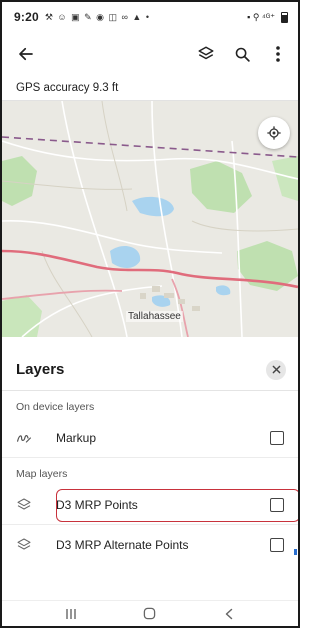  I want to click on back-nav-icon, so click(228, 613).